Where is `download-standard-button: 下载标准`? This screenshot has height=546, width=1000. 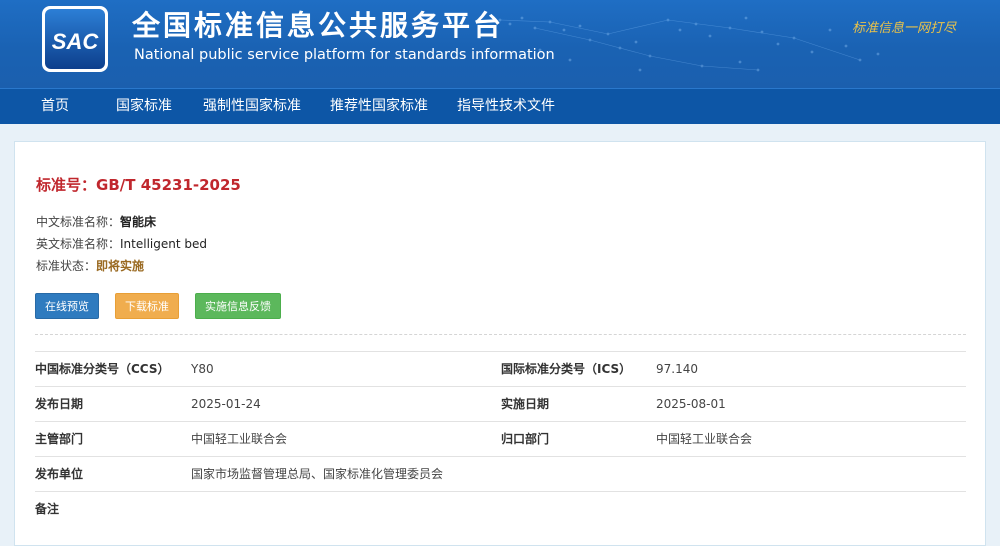 download-standard-button: 下载标准 is located at coordinates (147, 306).